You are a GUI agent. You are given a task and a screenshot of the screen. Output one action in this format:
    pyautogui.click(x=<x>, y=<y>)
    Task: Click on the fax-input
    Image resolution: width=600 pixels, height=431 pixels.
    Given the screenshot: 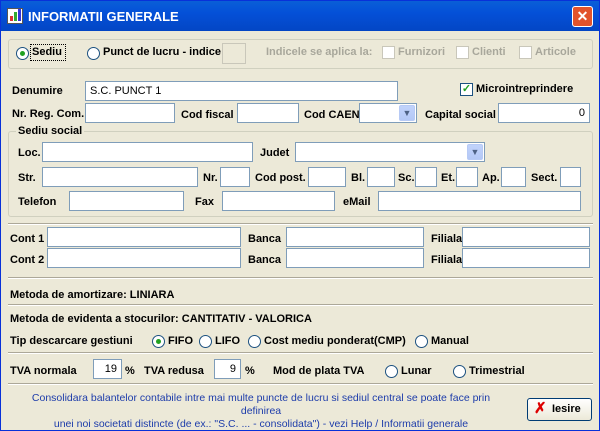 What is the action you would take?
    pyautogui.click(x=278, y=201)
    